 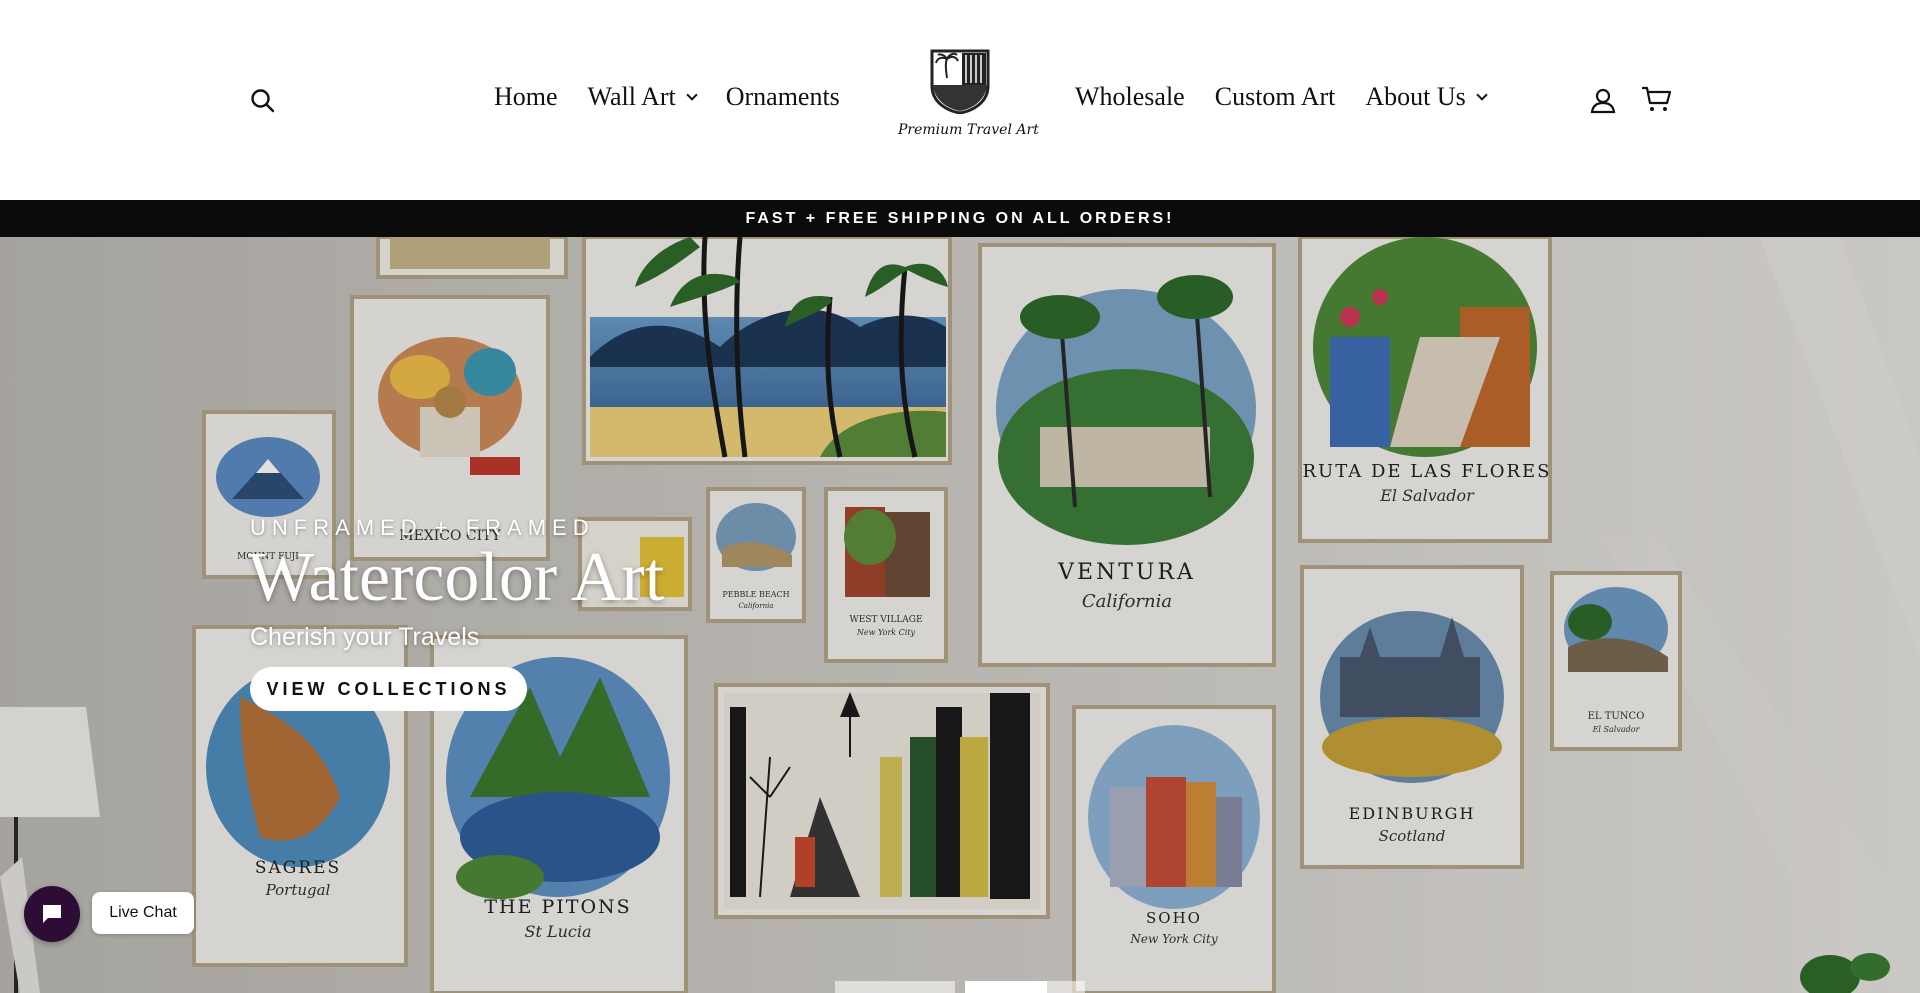 I want to click on nav-wholesale-label: Wholesale, so click(x=1130, y=96).